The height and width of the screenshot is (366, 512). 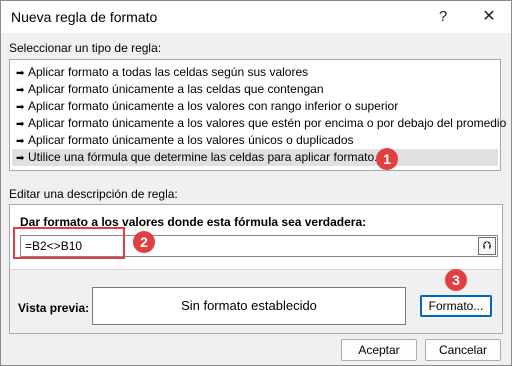 What do you see at coordinates (463, 350) in the screenshot?
I see `cancel-button: Cancelar` at bounding box center [463, 350].